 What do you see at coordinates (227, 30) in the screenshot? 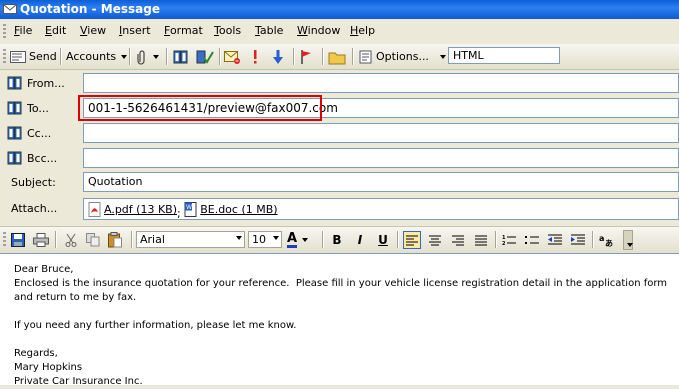
I see `menu-tools: Tools` at bounding box center [227, 30].